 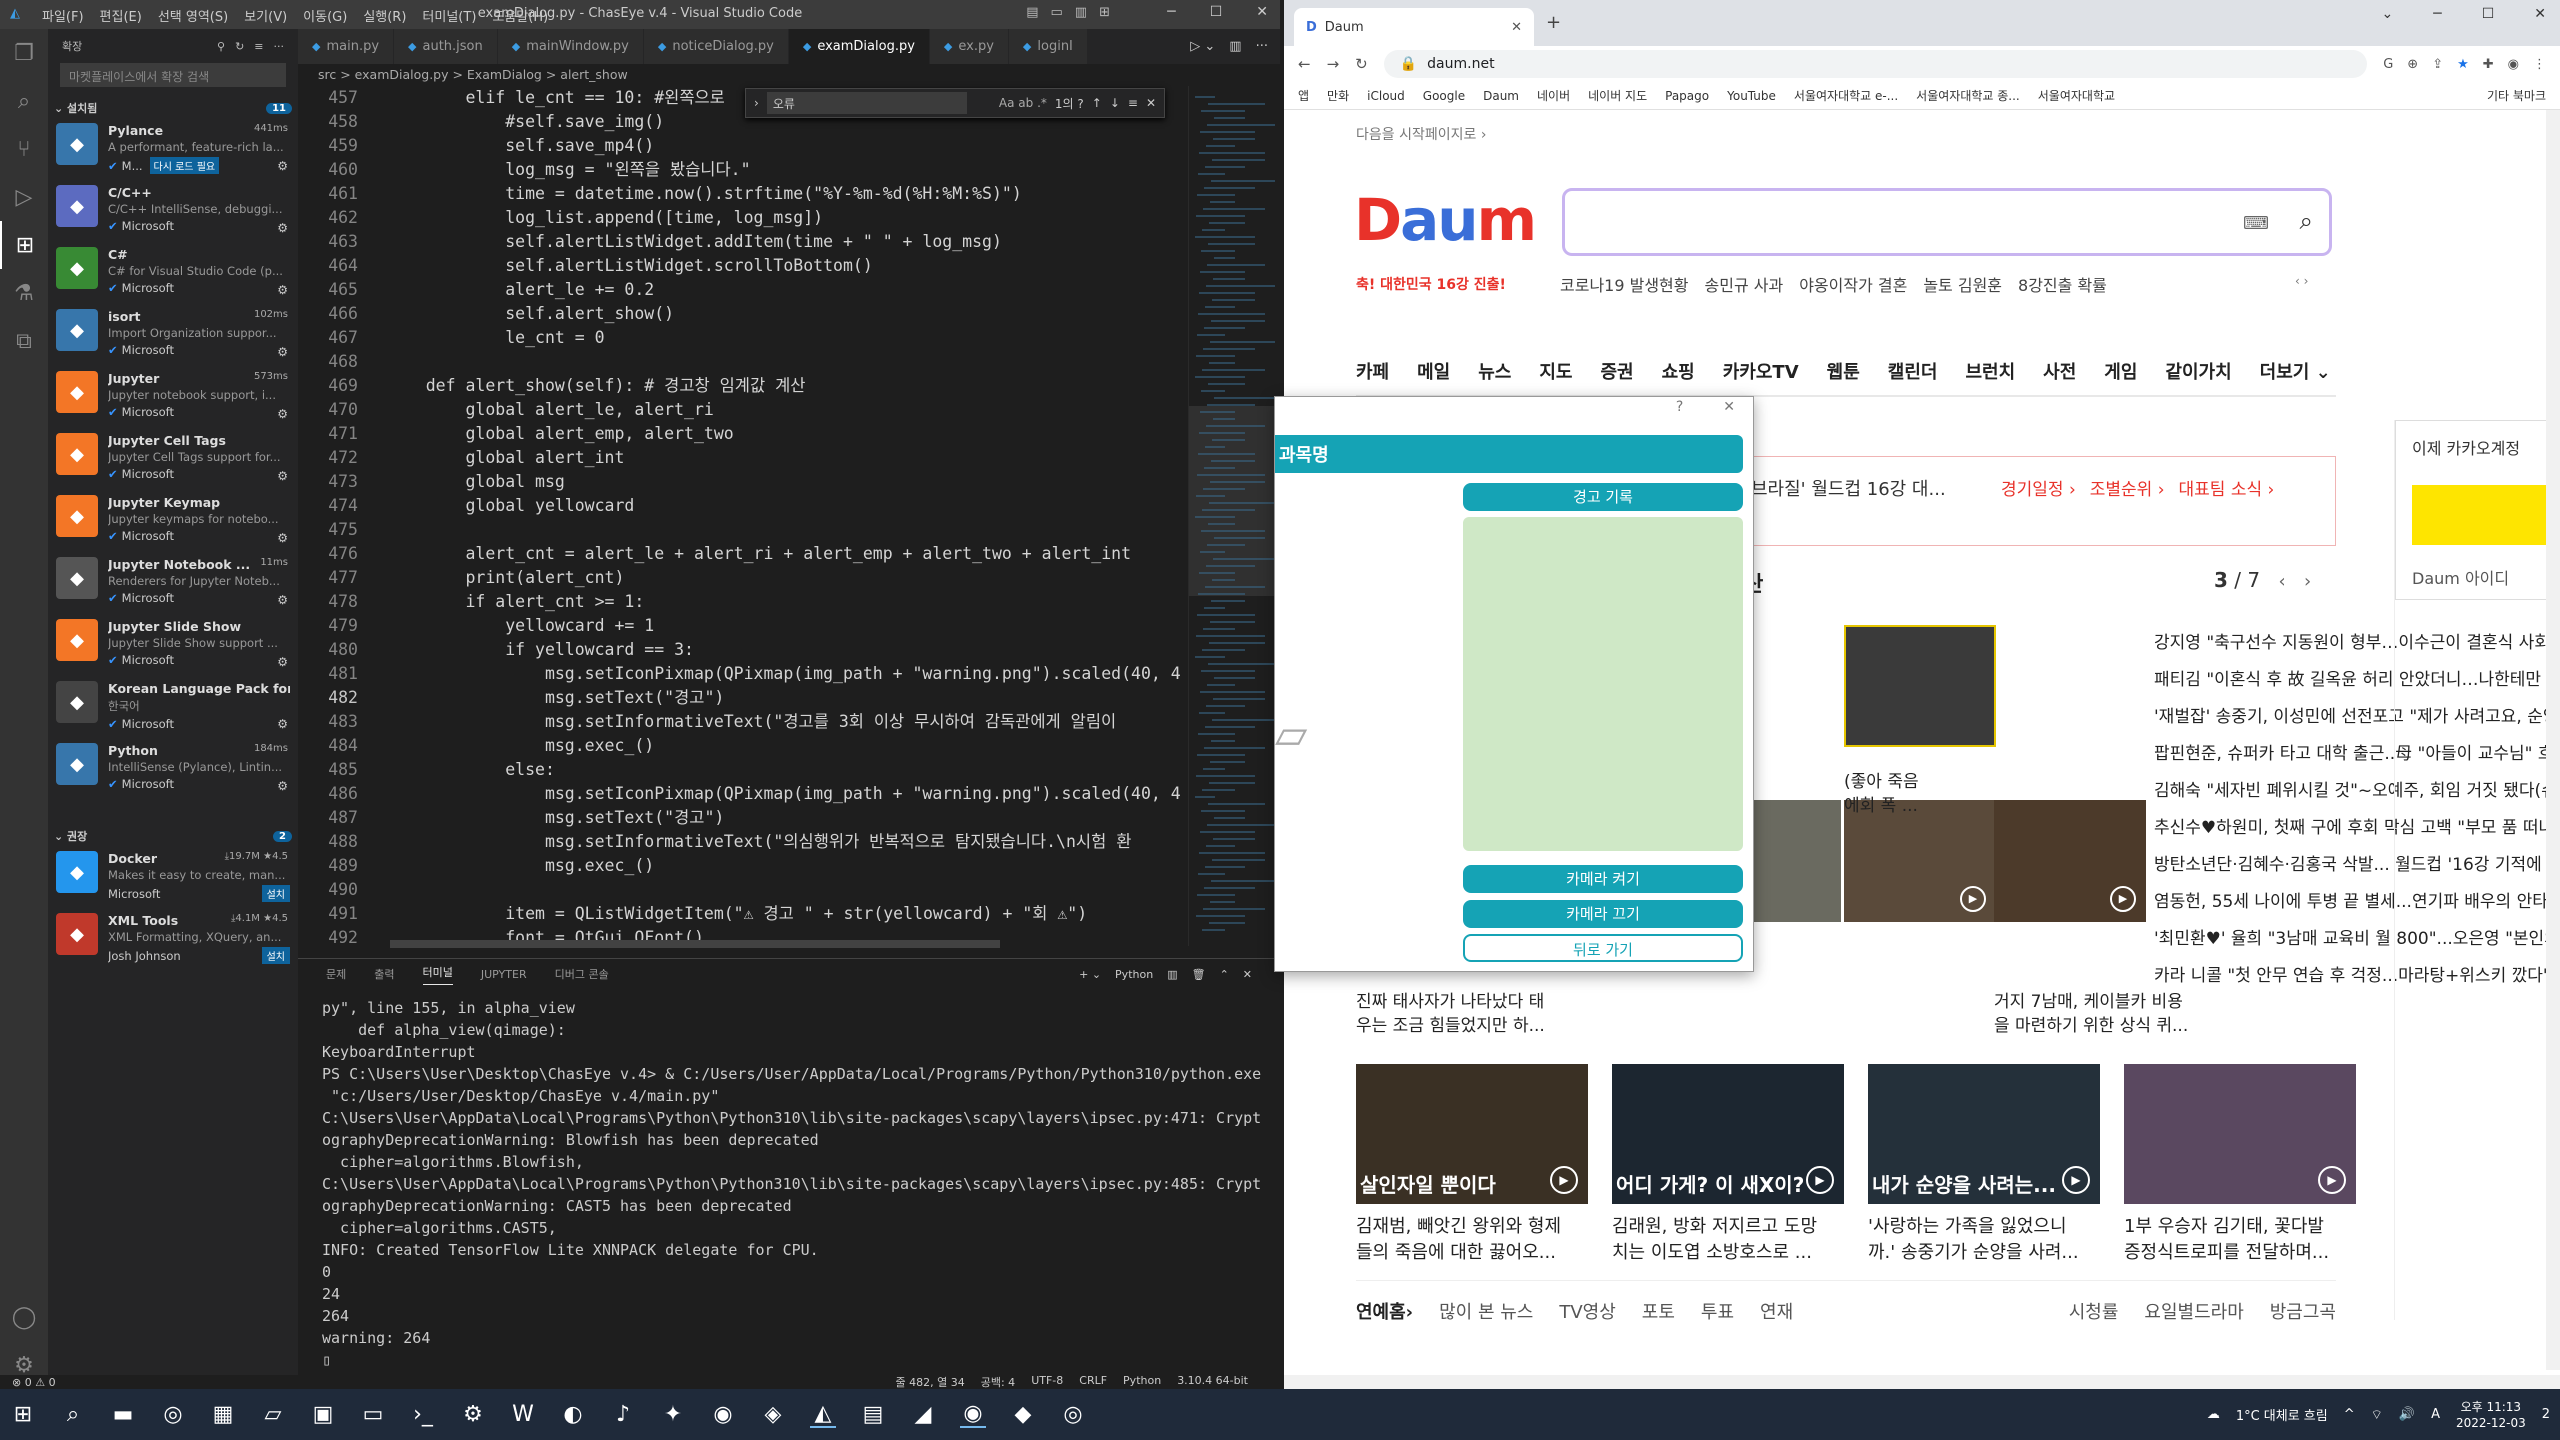 I want to click on google-lens-icon: G, so click(x=2388, y=64).